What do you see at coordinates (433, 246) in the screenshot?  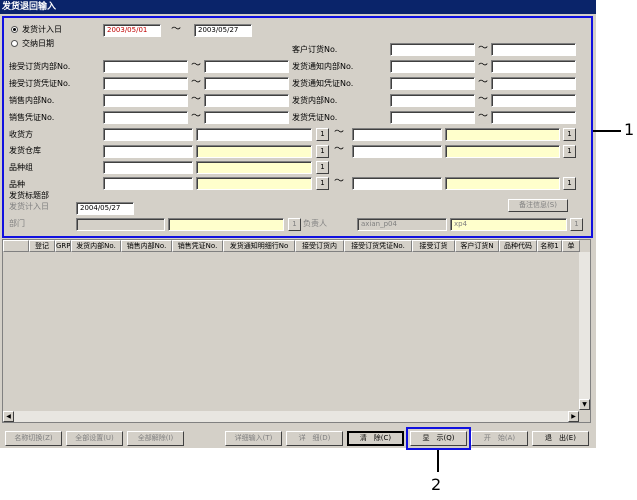 I see `col-header: 接受订货` at bounding box center [433, 246].